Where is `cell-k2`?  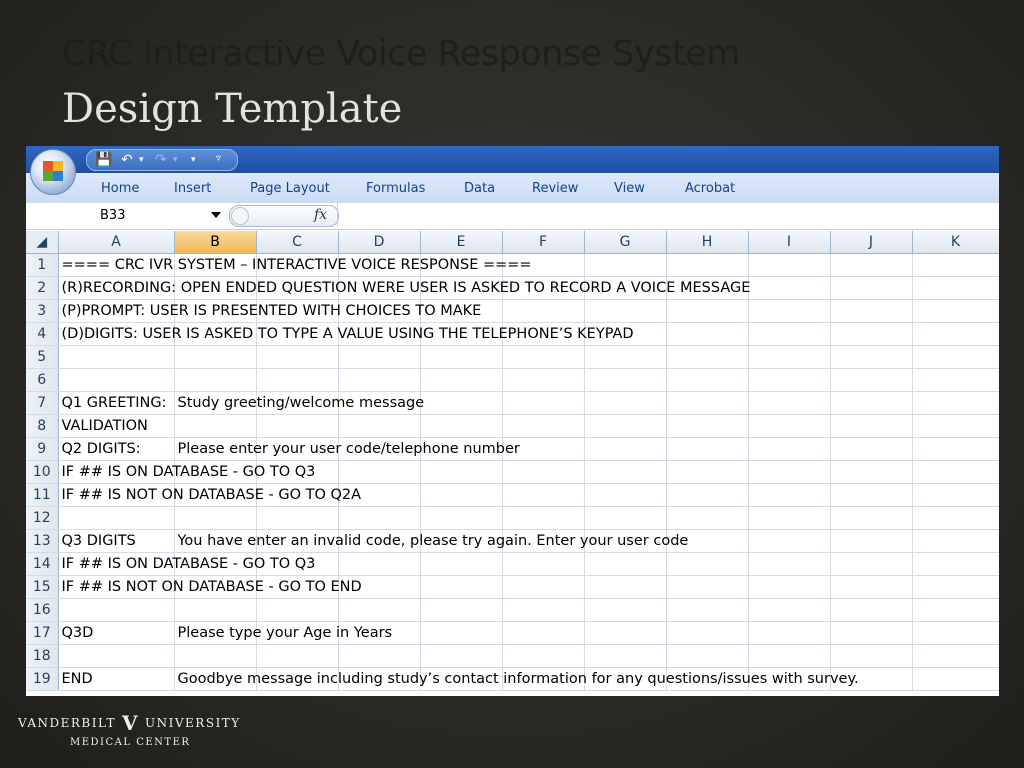
cell-k2 is located at coordinates (955, 288).